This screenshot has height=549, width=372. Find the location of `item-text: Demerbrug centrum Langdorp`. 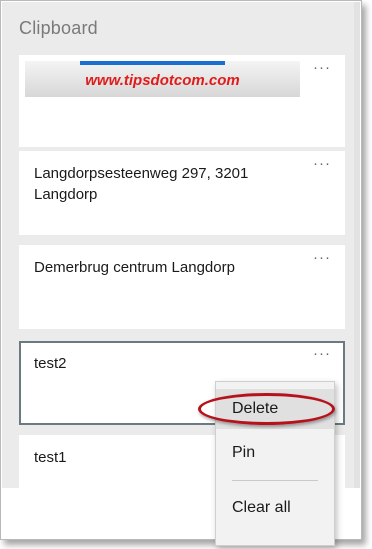

item-text: Demerbrug centrum Langdorp is located at coordinates (134, 267).